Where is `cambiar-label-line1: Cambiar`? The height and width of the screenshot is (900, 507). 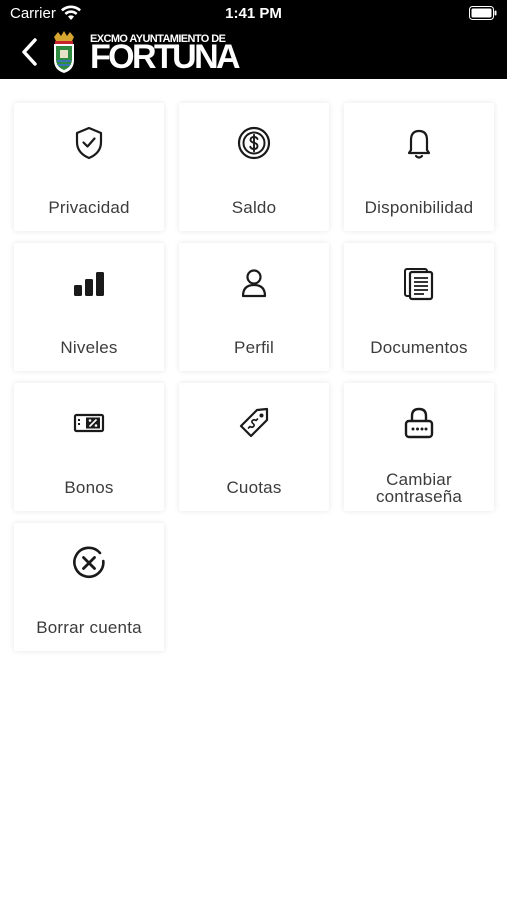 cambiar-label-line1: Cambiar is located at coordinates (419, 479).